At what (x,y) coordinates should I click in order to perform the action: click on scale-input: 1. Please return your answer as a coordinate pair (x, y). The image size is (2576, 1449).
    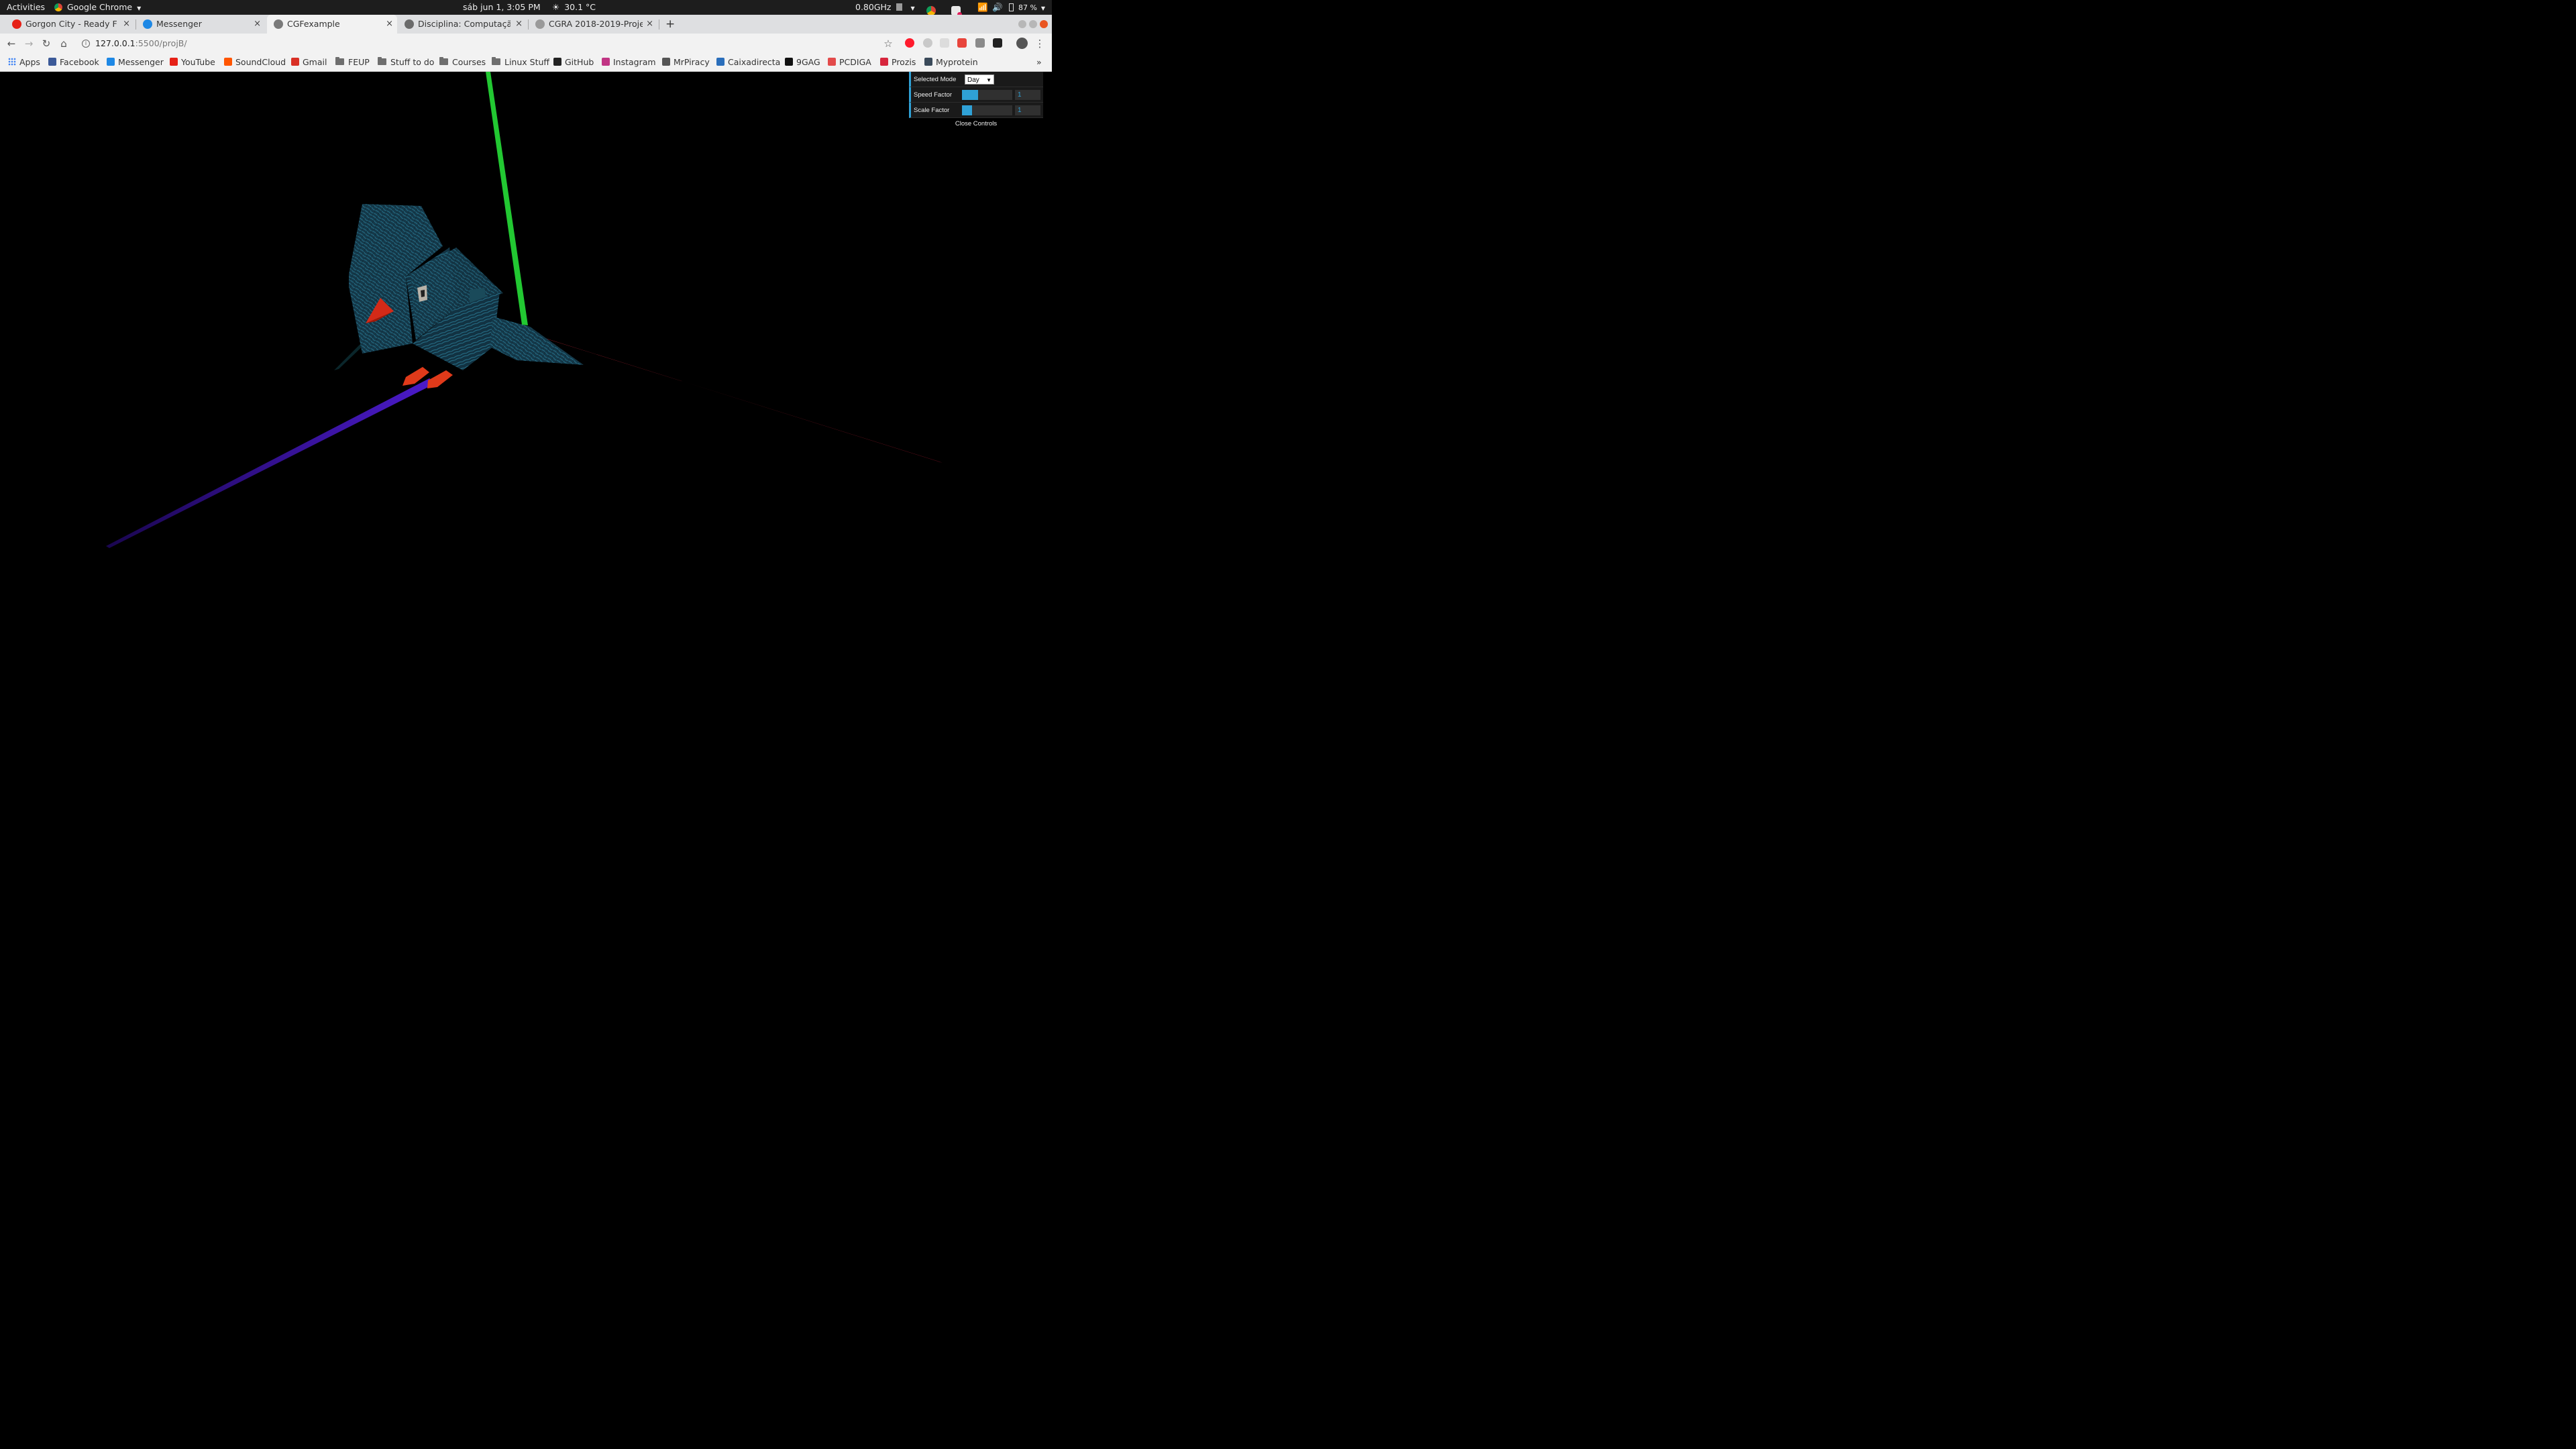
    Looking at the image, I should click on (1027, 110).